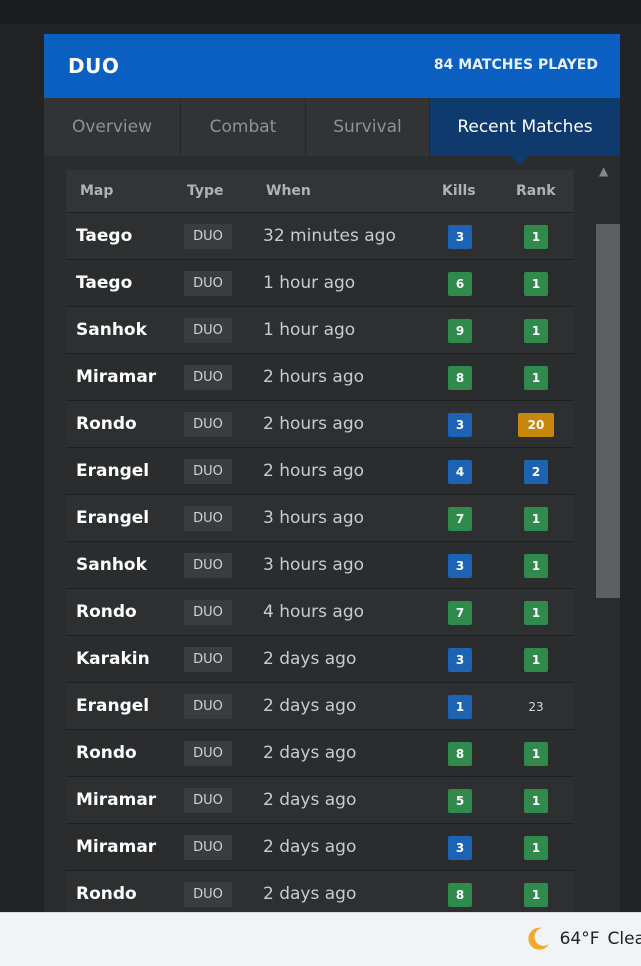 The image size is (641, 966). What do you see at coordinates (460, 472) in the screenshot?
I see `kills-badge: 4` at bounding box center [460, 472].